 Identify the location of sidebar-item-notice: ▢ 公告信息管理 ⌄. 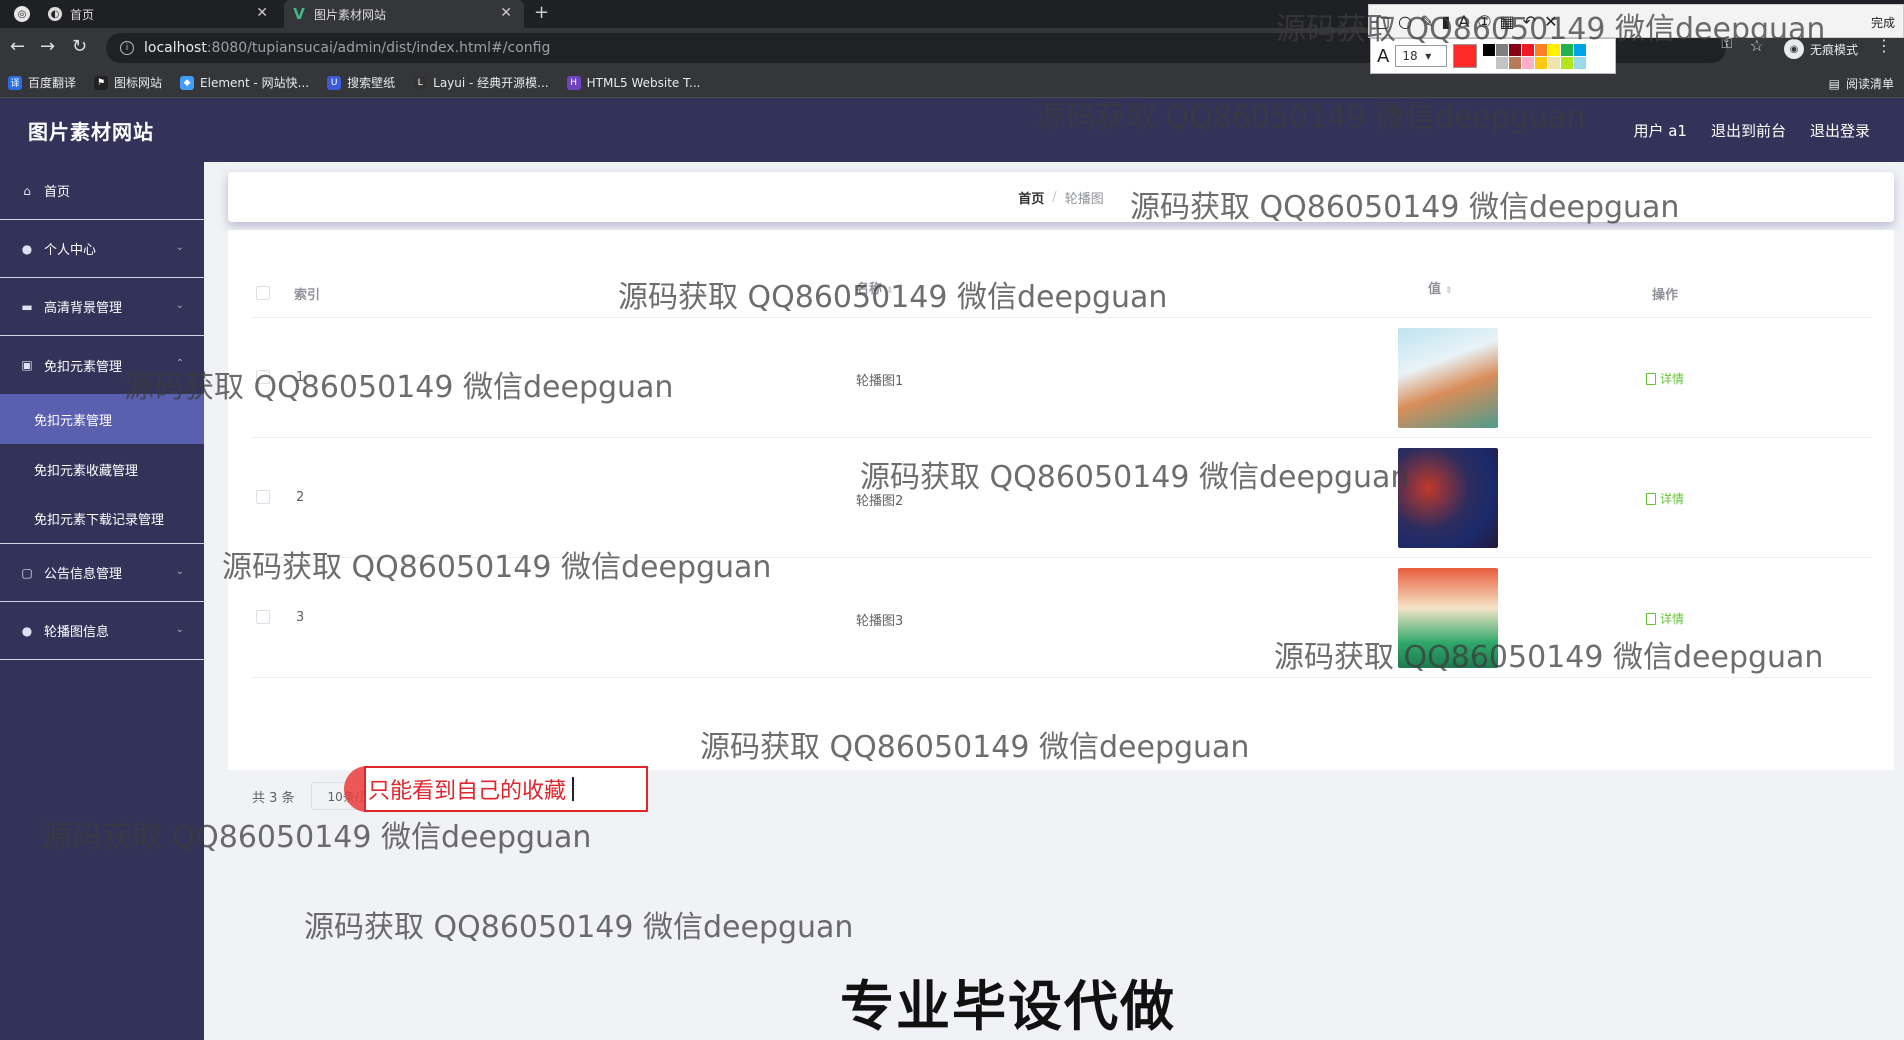
(102, 573).